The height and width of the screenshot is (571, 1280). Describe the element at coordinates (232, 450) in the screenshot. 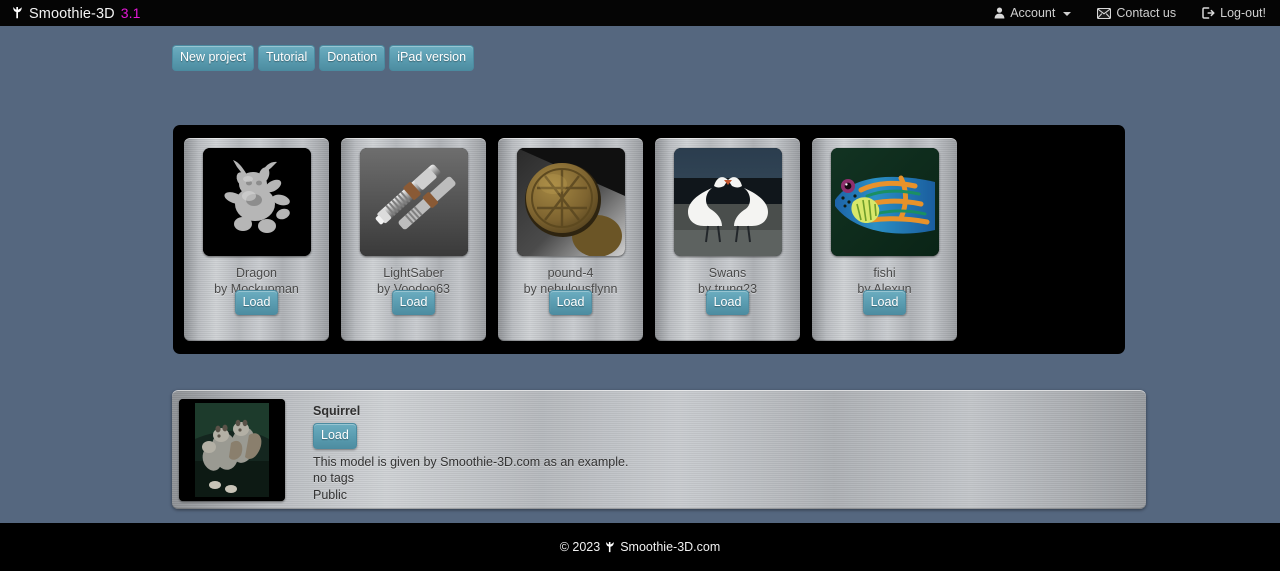

I see `squirrel-thumbnail` at that location.